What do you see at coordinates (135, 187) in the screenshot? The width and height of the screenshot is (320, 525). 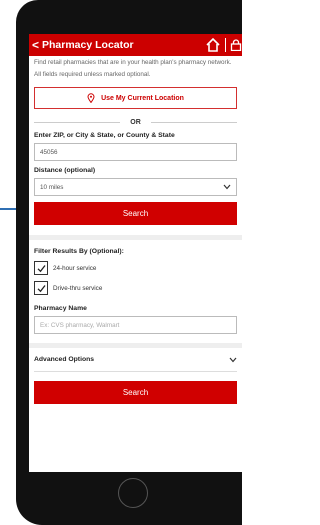 I see `distance-select: 10 miles` at bounding box center [135, 187].